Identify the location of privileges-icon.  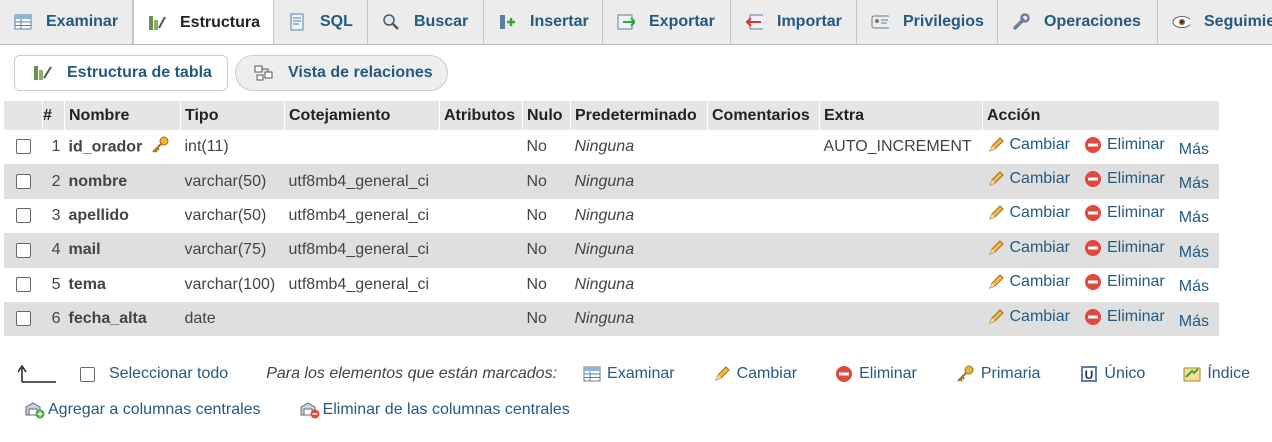
(880, 22).